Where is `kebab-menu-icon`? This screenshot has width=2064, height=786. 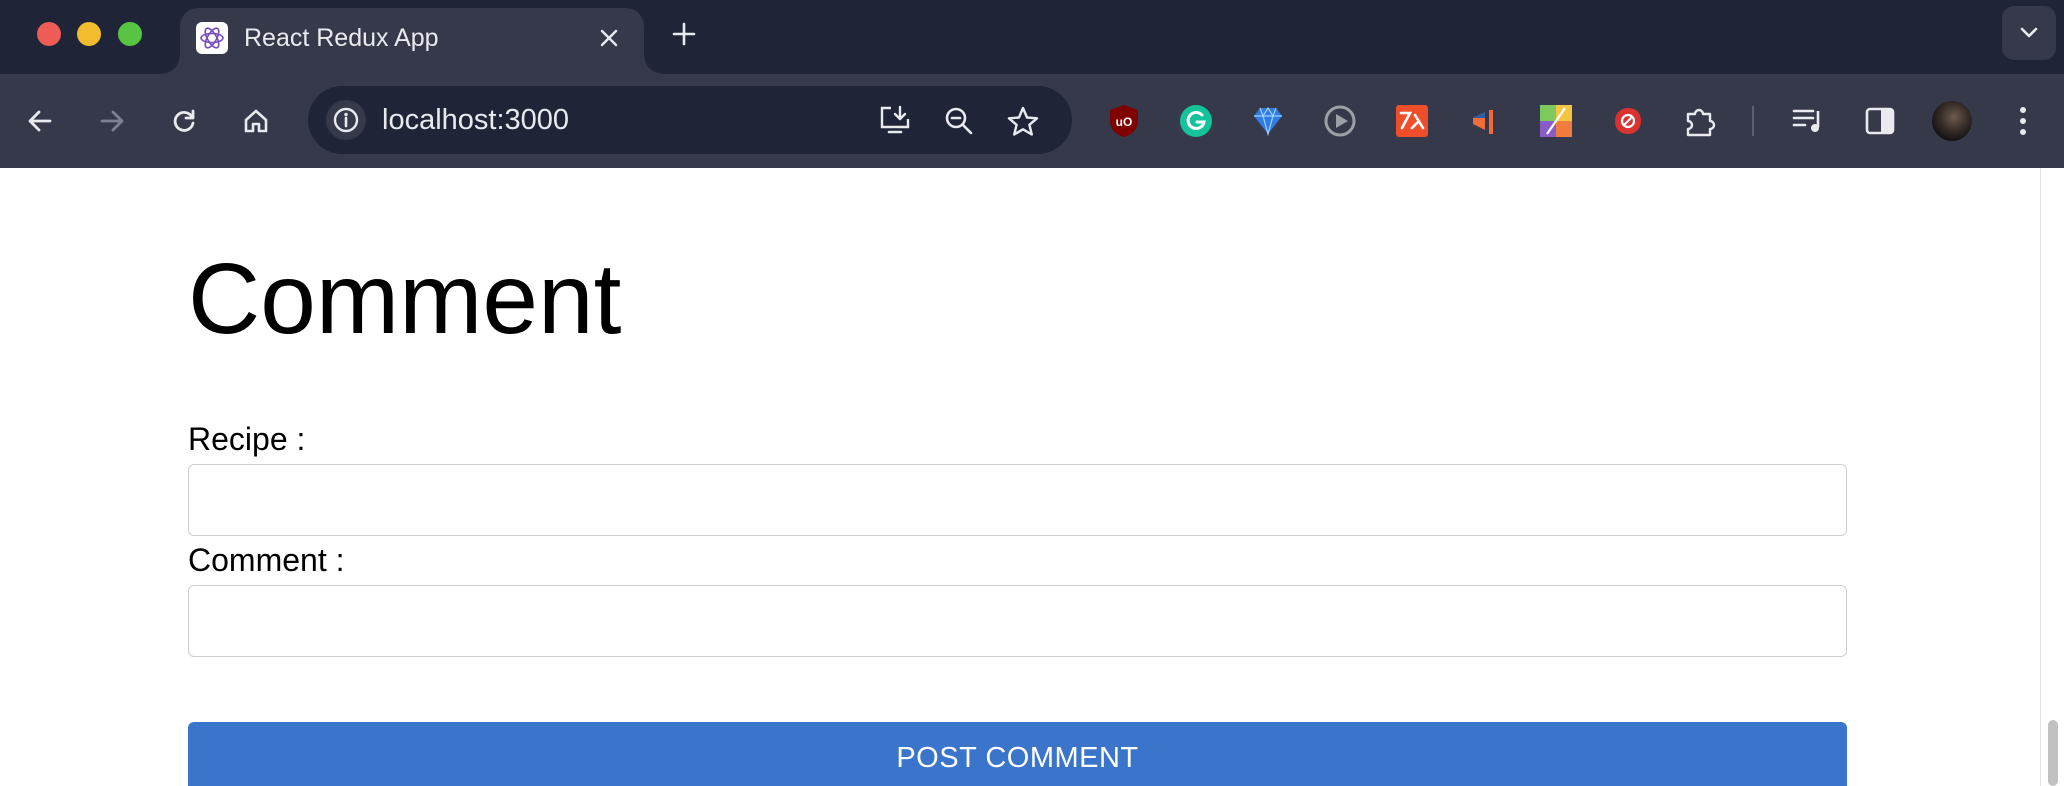 kebab-menu-icon is located at coordinates (2023, 121).